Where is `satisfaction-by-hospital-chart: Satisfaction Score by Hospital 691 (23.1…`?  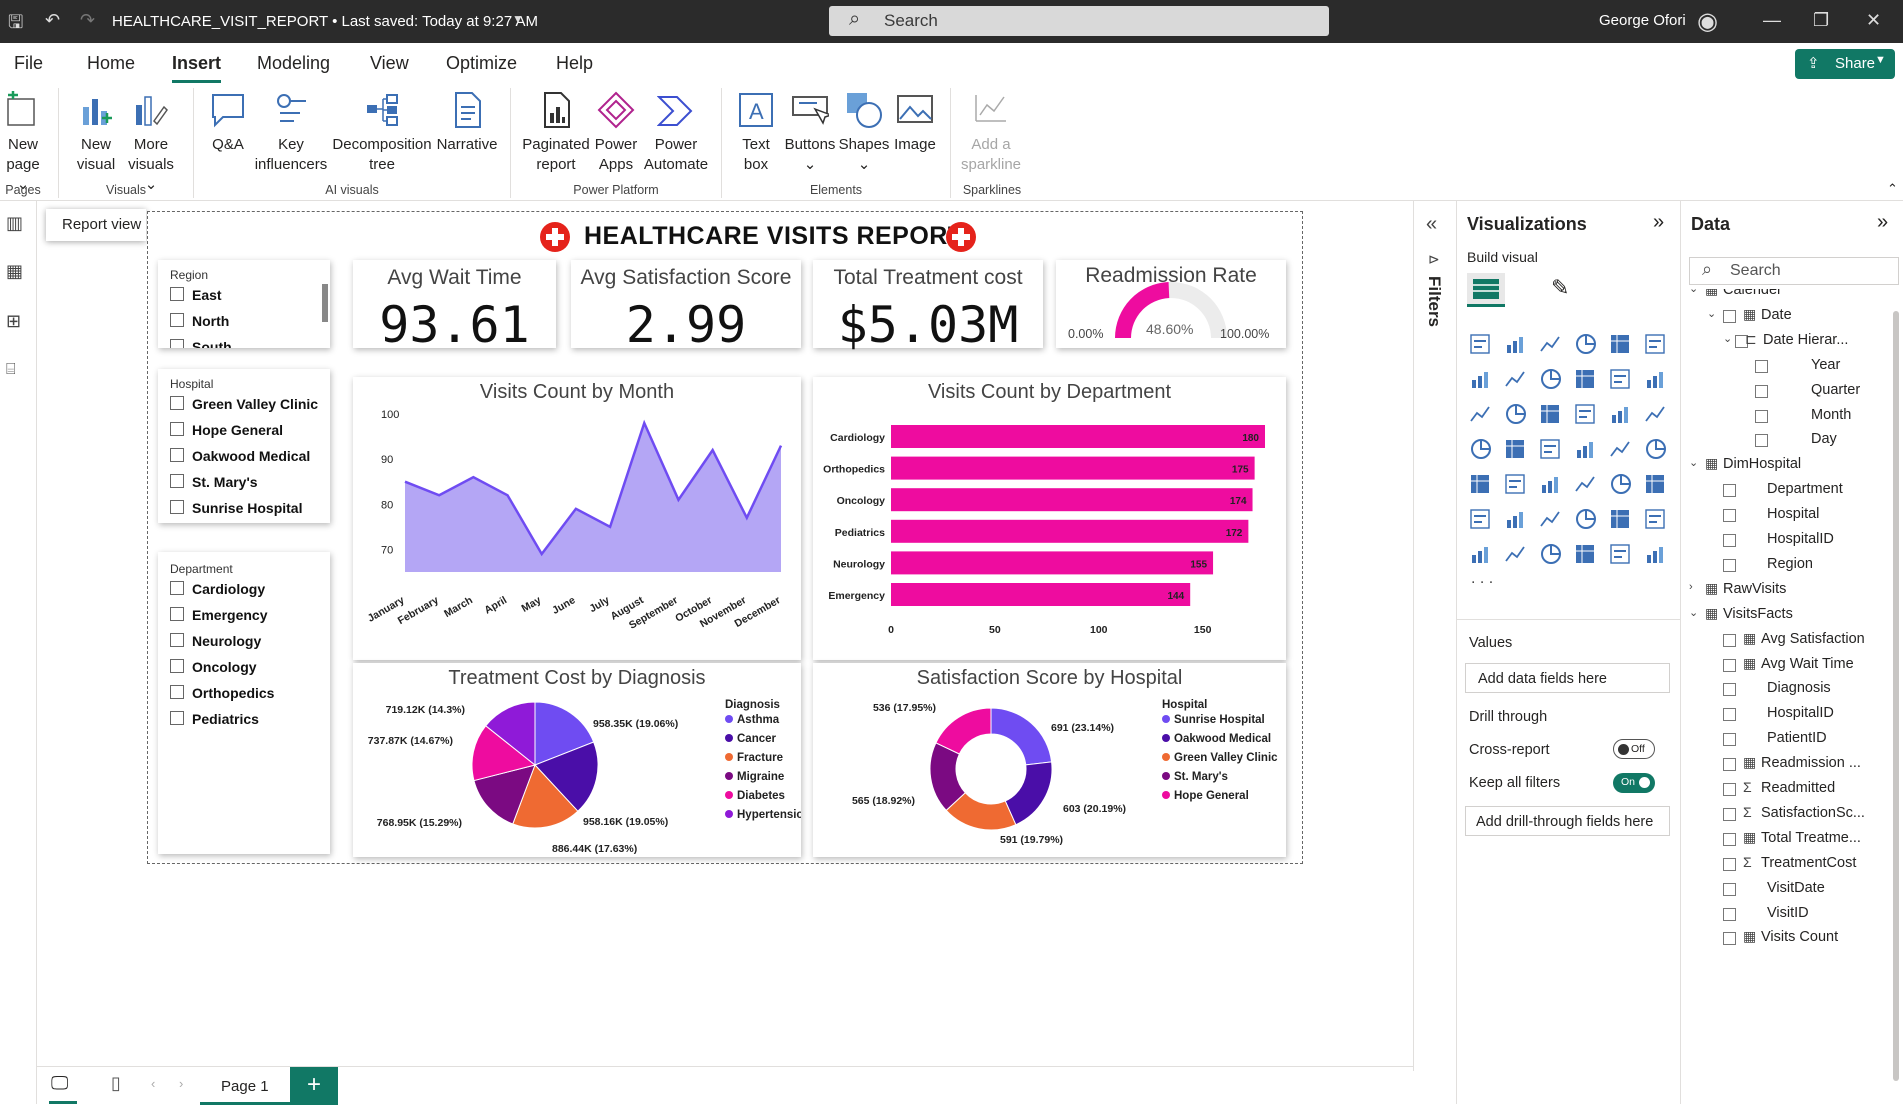
satisfaction-by-hospital-chart: Satisfaction Score by Hospital 691 (23.1… is located at coordinates (1049, 760).